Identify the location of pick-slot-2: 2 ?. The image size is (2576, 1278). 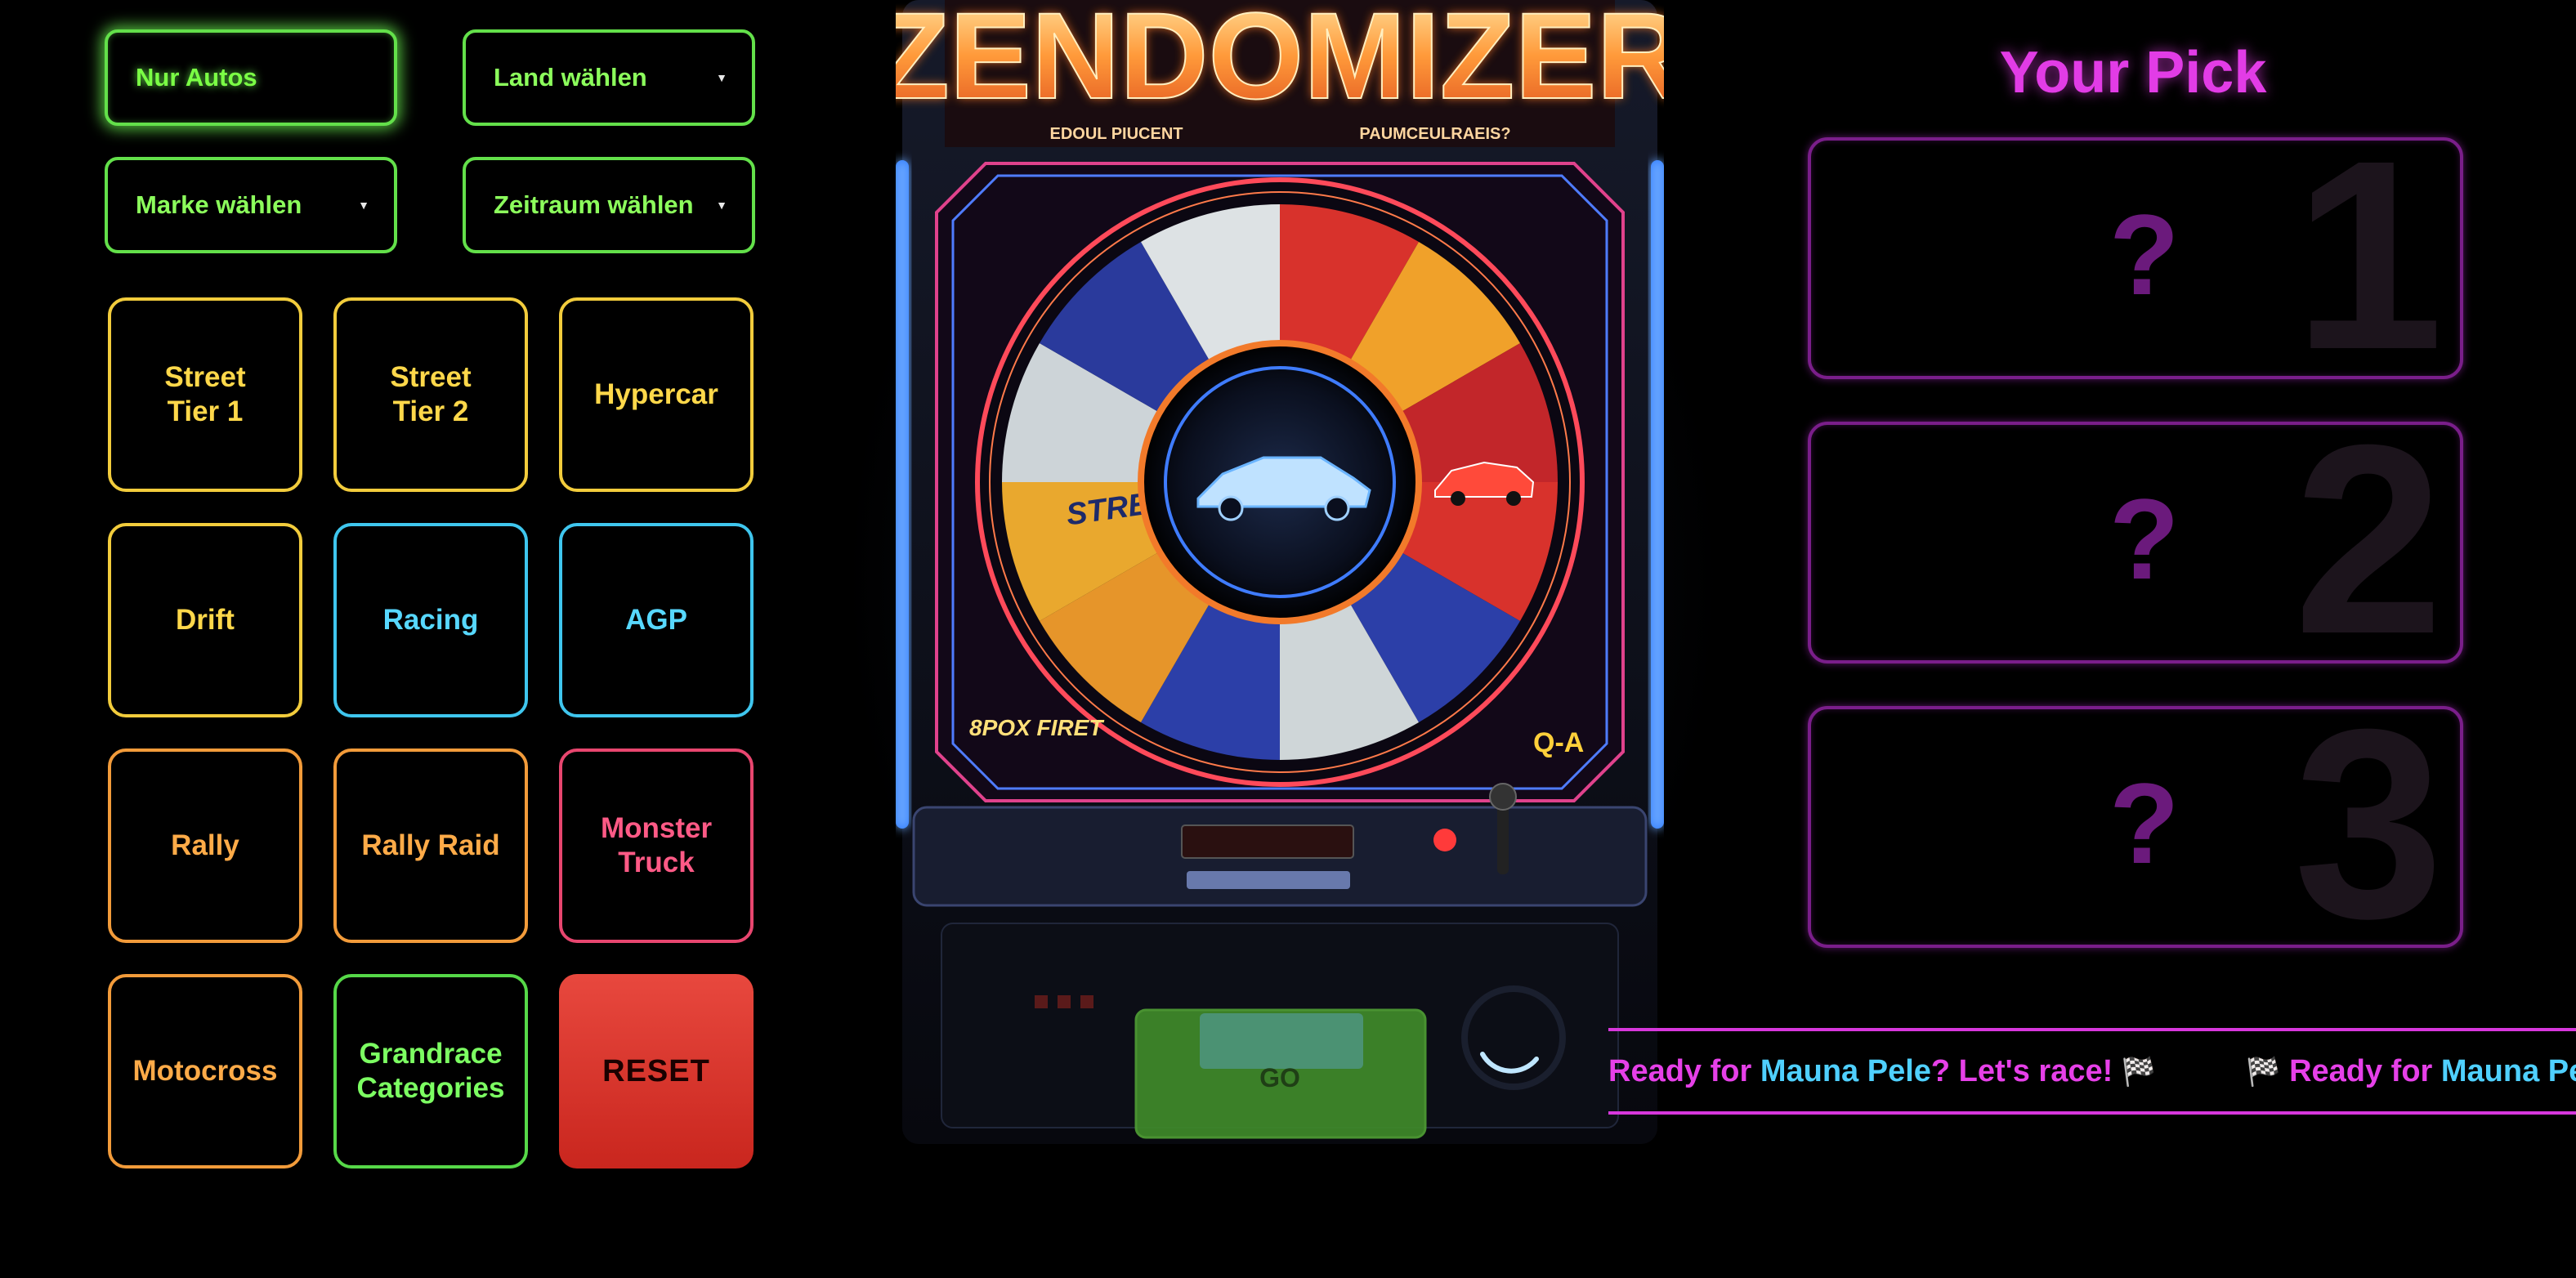
(2135, 543).